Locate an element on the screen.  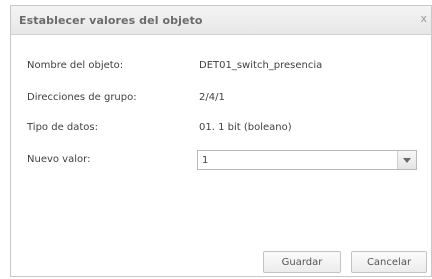
save-button: Guardar is located at coordinates (302, 262).